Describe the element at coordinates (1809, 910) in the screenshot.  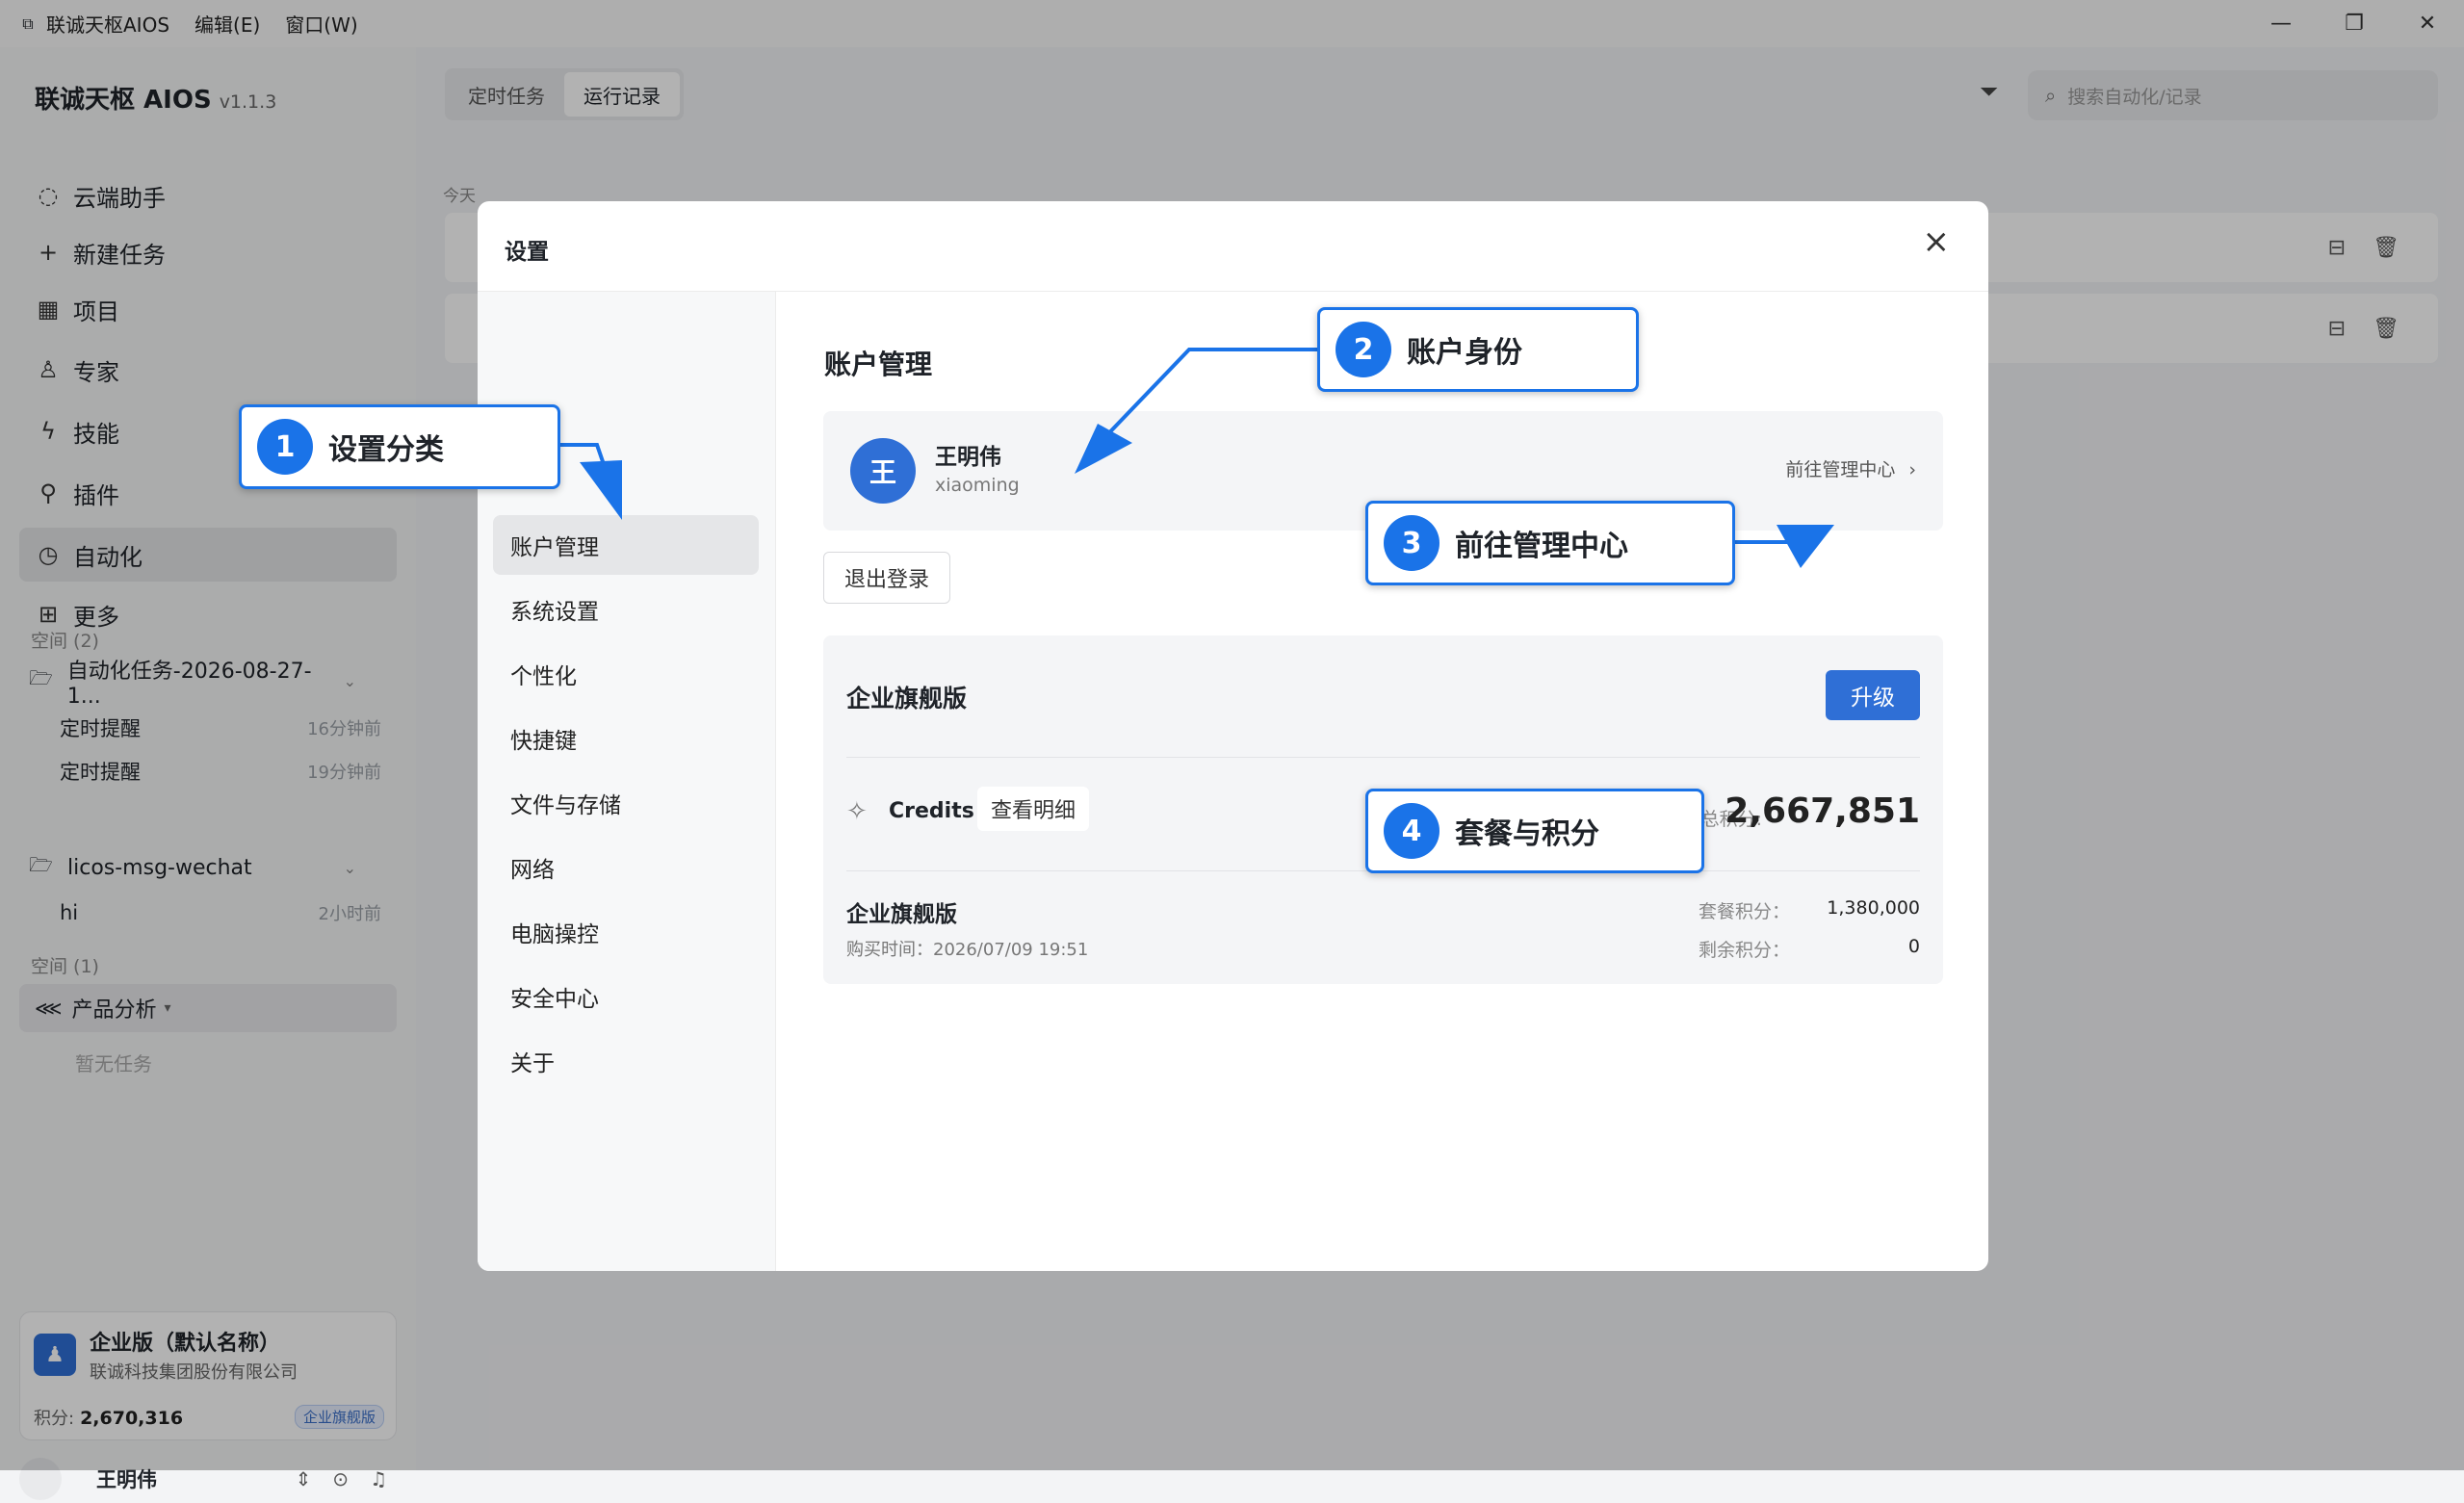
I see `plan-points-row: 套餐积分： 1,380,000` at that location.